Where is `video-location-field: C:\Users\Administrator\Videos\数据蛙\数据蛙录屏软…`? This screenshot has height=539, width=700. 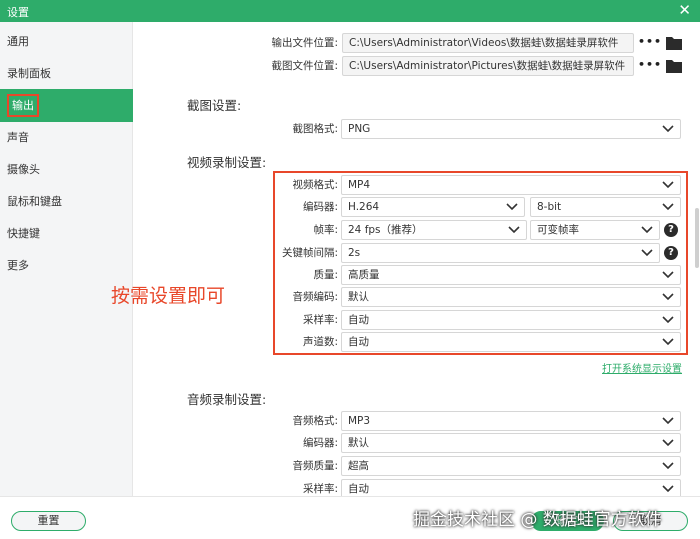 video-location-field: C:\Users\Administrator\Videos\数据蛙\数据蛙录屏软… is located at coordinates (488, 43).